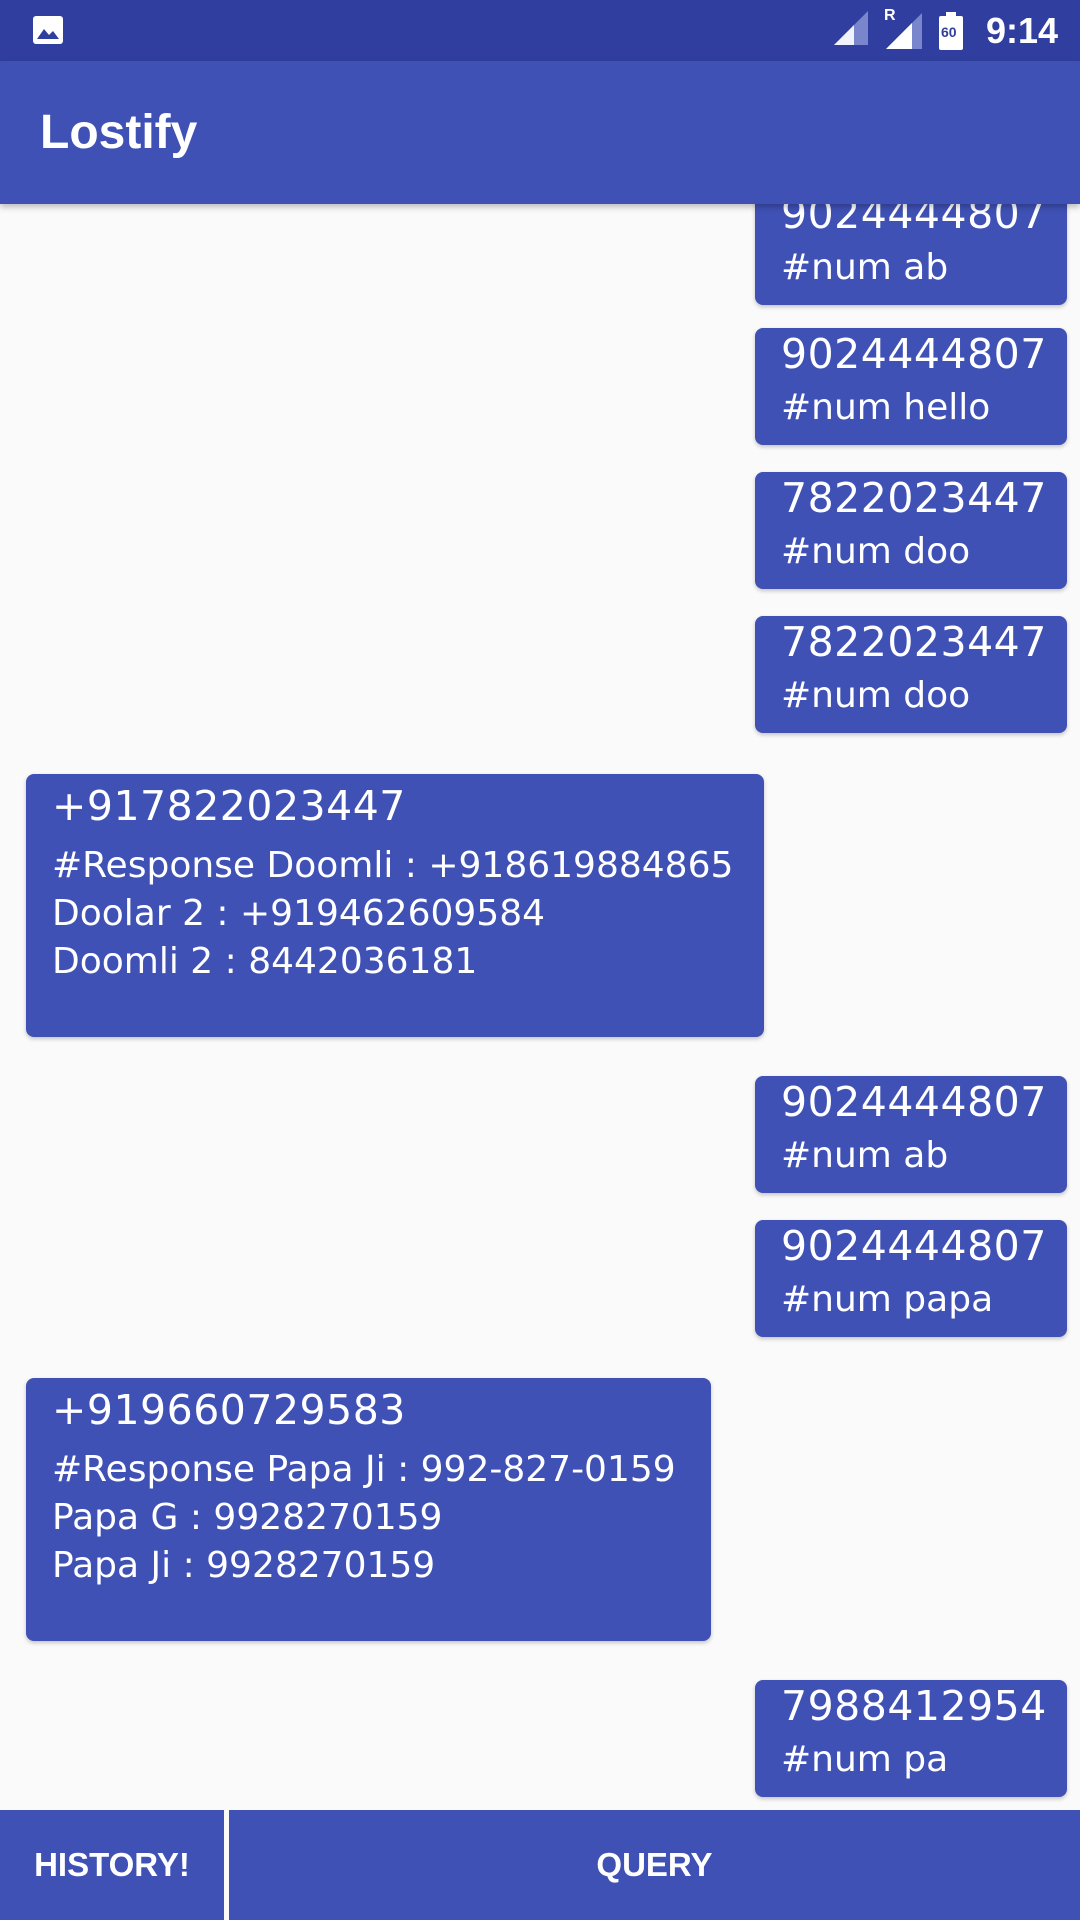 This screenshot has width=1080, height=1920. I want to click on status-icons: R 60 9:14, so click(945, 30).